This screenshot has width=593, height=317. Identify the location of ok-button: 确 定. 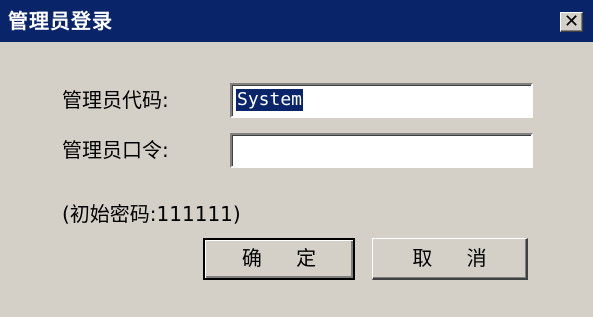
(279, 259).